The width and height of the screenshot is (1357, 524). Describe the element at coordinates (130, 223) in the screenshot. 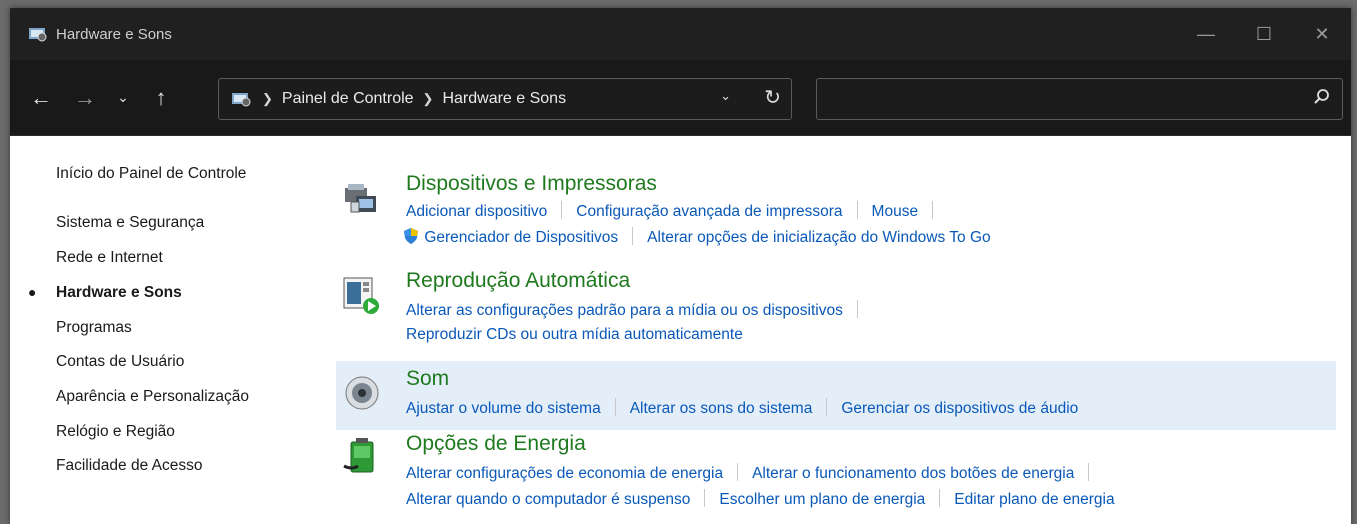

I see `sidebar-item-system-security: Sistema e Segurança` at that location.